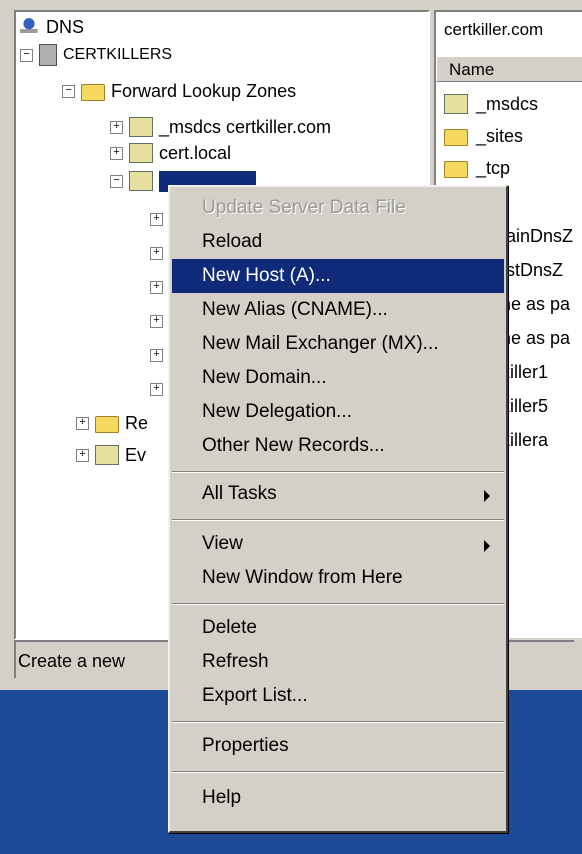  What do you see at coordinates (509, 69) in the screenshot?
I see `column-header-name: Name` at bounding box center [509, 69].